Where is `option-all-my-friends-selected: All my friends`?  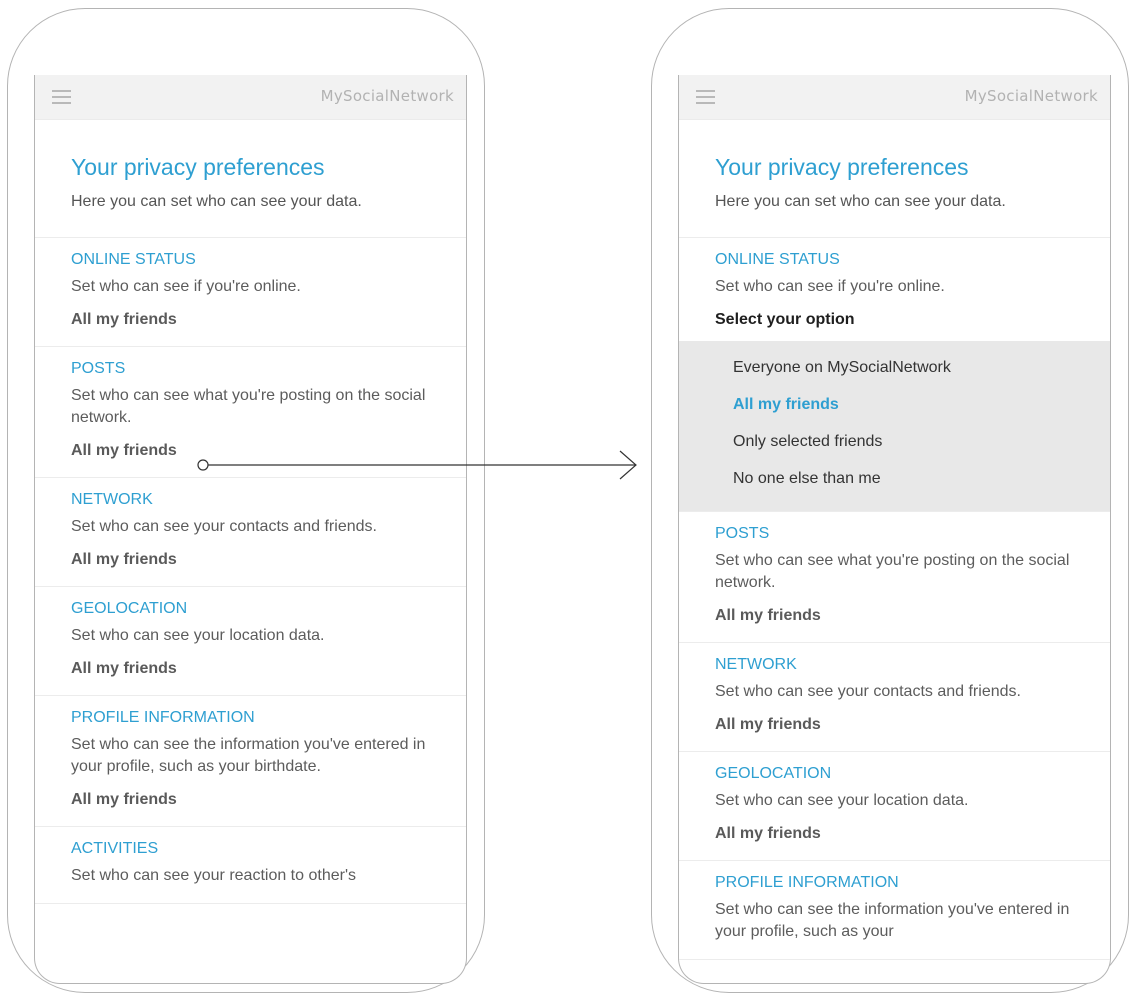 option-all-my-friends-selected: All my friends is located at coordinates (894, 404).